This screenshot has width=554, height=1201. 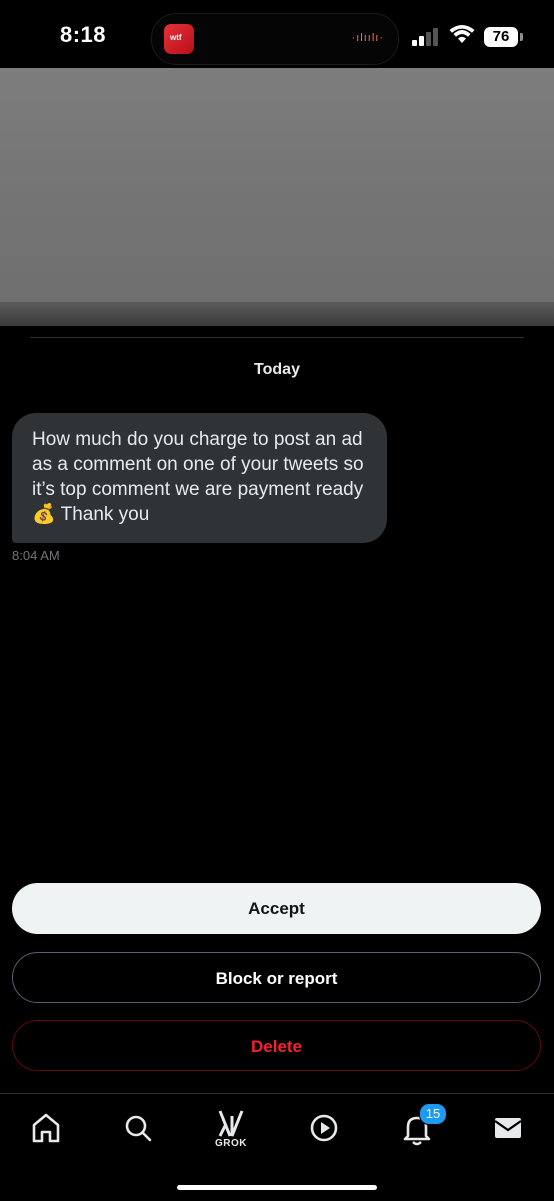 I want to click on status-bar: 8:18 wtf ·ılıılı· 76, so click(x=277, y=34).